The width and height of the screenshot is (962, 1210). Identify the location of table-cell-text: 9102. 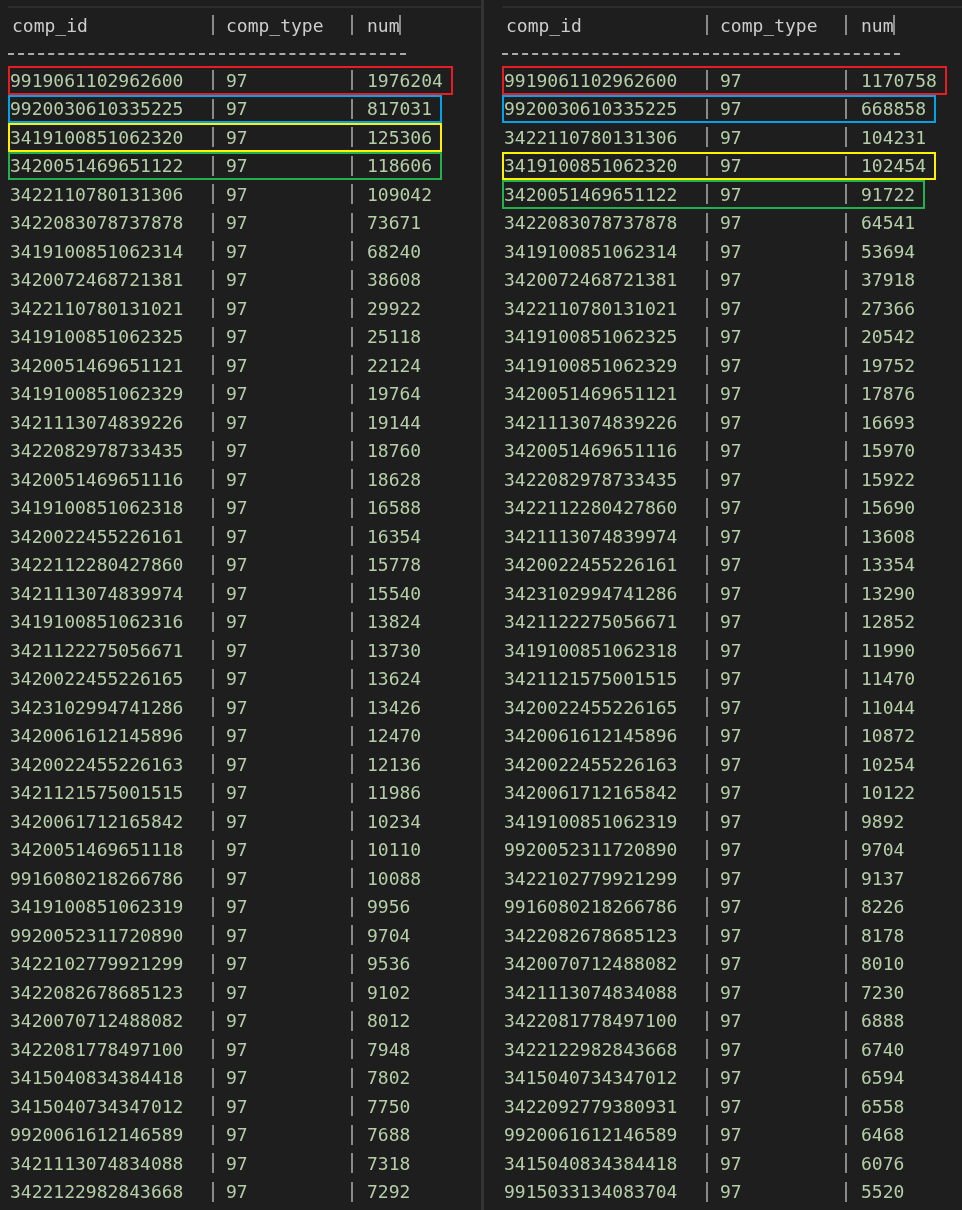
(388, 992).